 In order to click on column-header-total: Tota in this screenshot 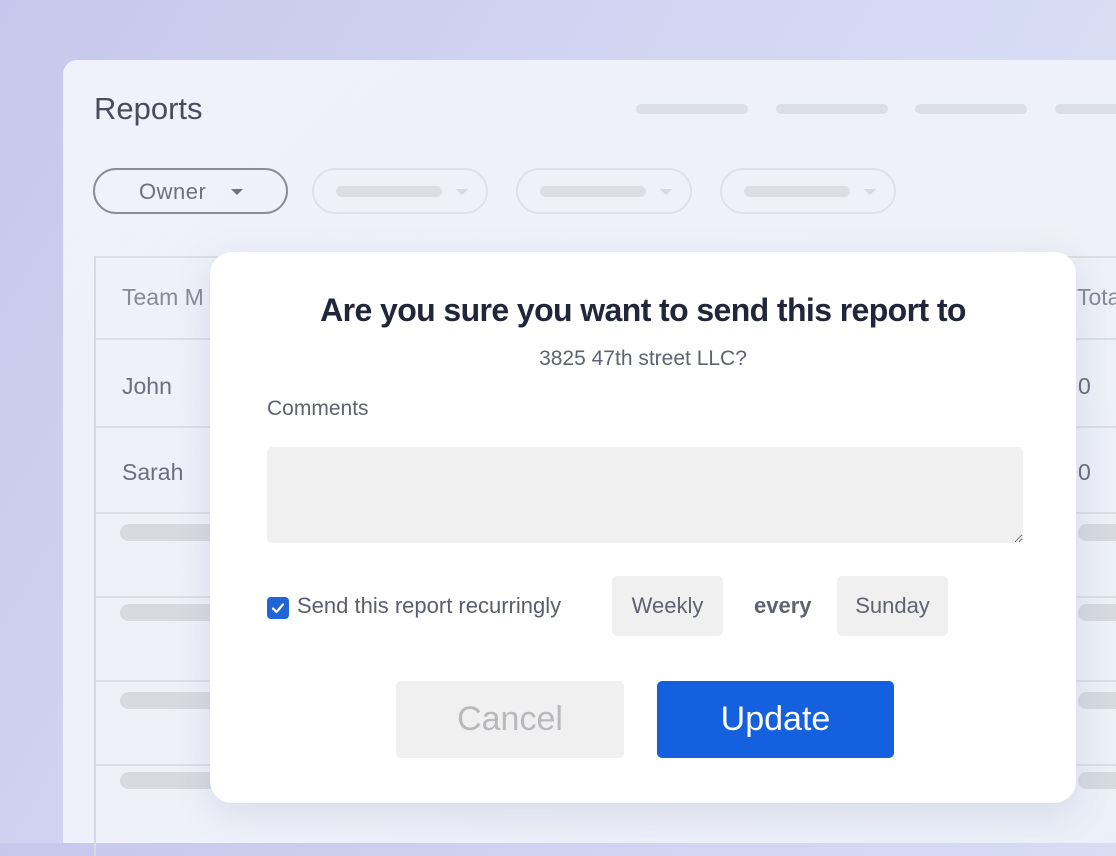, I will do `click(1096, 297)`.